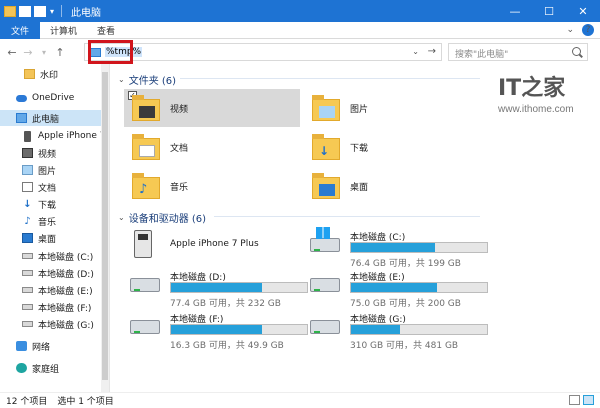 This screenshot has height=408, width=600. I want to click on address-dropdown-icon: ⌄, so click(415, 51).